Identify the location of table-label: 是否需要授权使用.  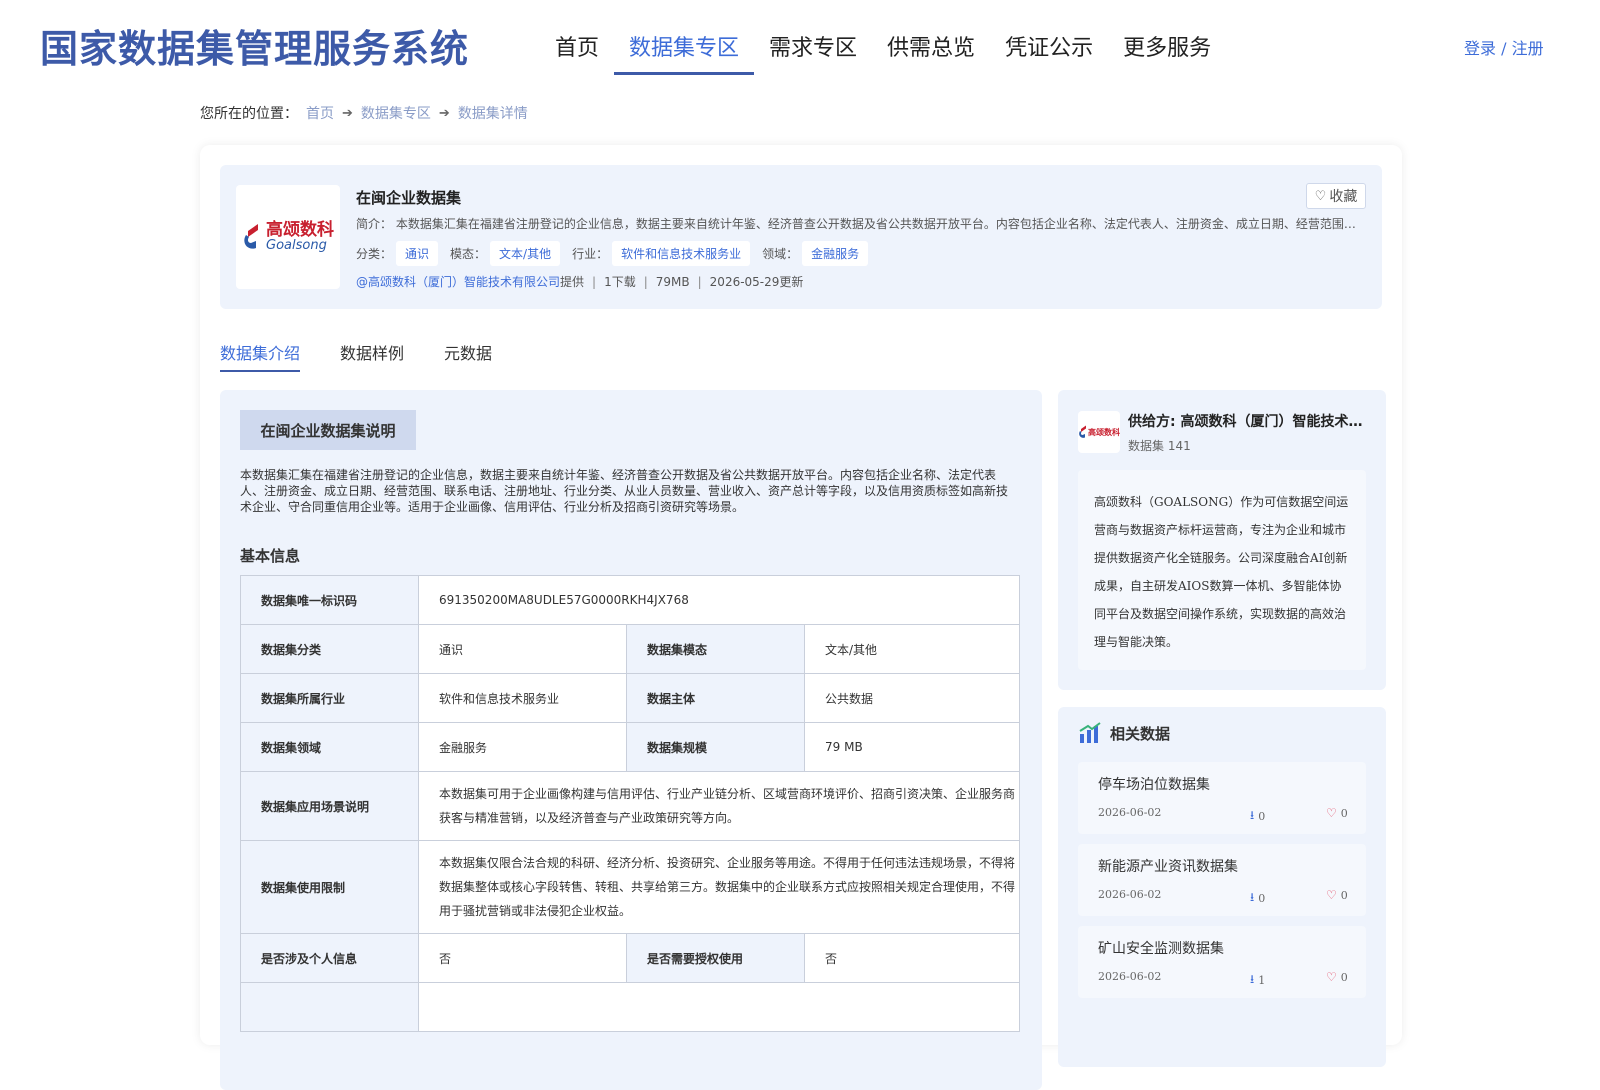
(715, 958).